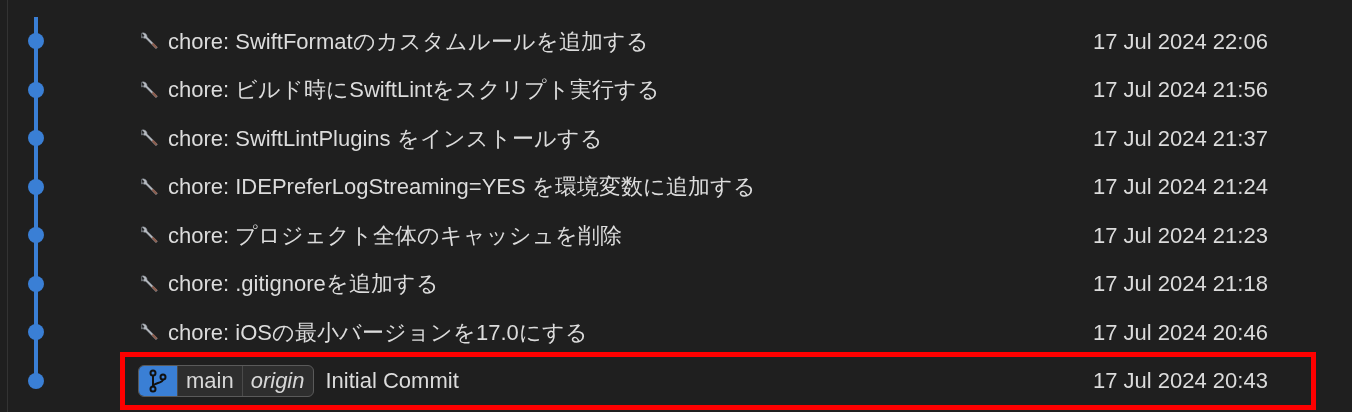 The image size is (1352, 412). What do you see at coordinates (1181, 381) in the screenshot?
I see `commit-date: 17 Jul 2024 20:43` at bounding box center [1181, 381].